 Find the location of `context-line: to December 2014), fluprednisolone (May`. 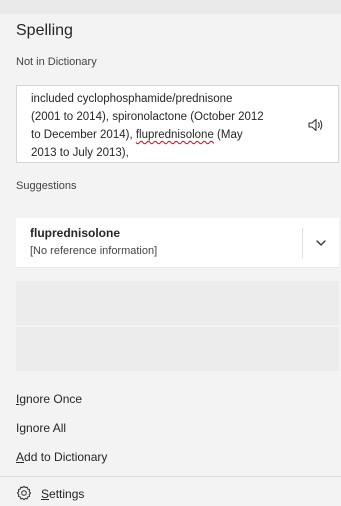

context-line: to December 2014), fluprednisolone (May is located at coordinates (162, 135).